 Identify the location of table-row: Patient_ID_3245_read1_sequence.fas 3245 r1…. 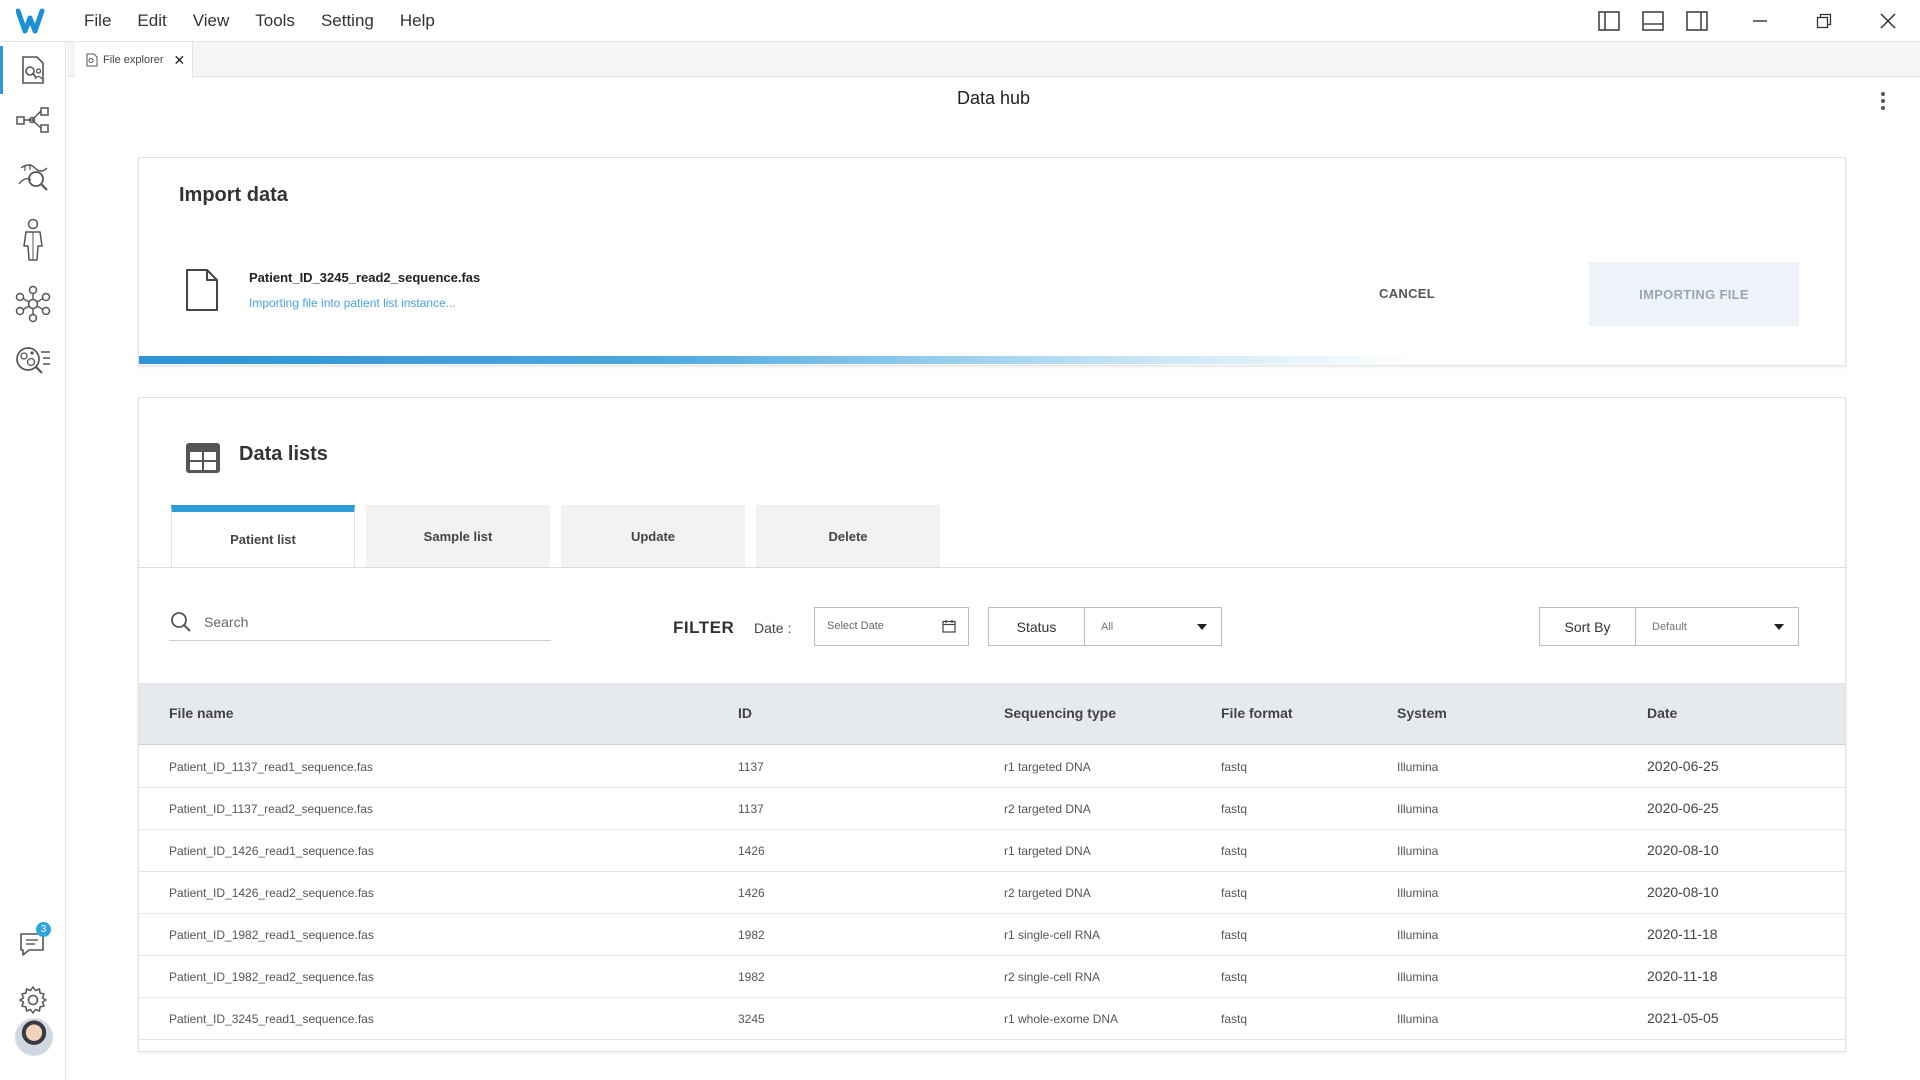
(992, 1019).